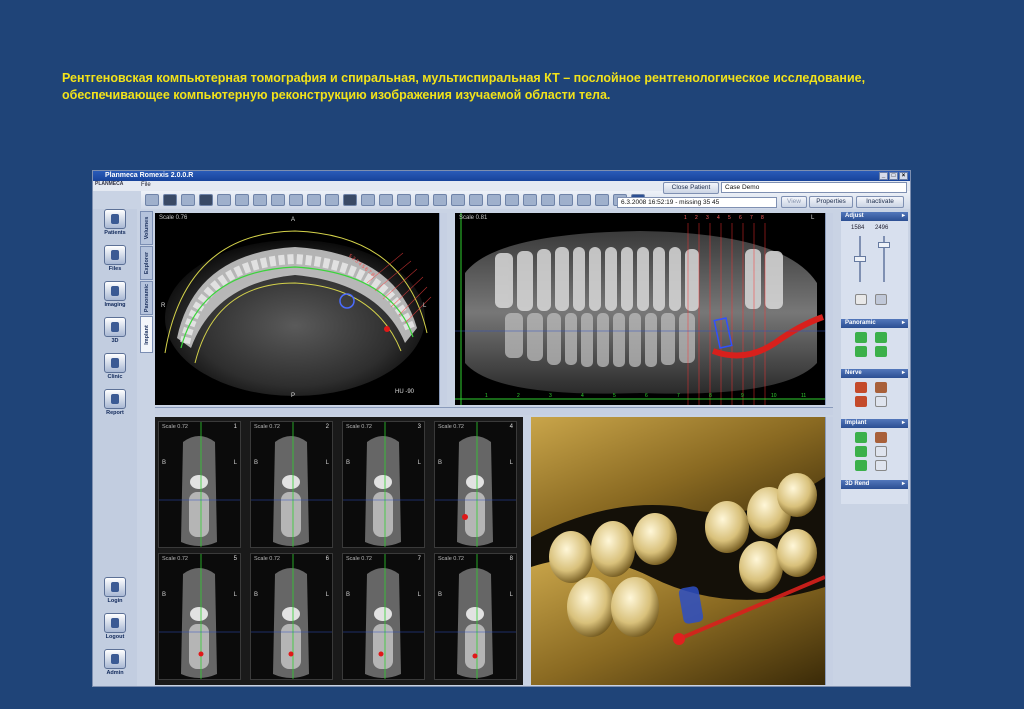 This screenshot has height=709, width=1024. Describe the element at coordinates (296, 200) in the screenshot. I see `toolbar-tool-9-icon` at that location.